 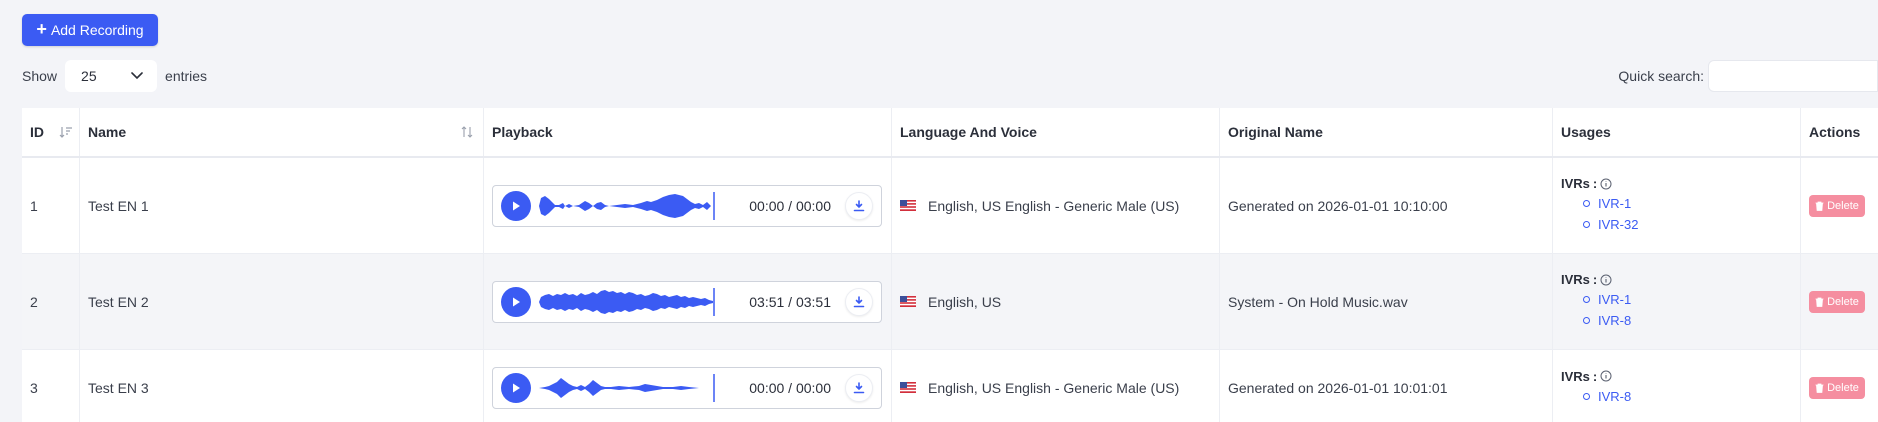 What do you see at coordinates (107, 132) in the screenshot?
I see `column-header-name-label: Name` at bounding box center [107, 132].